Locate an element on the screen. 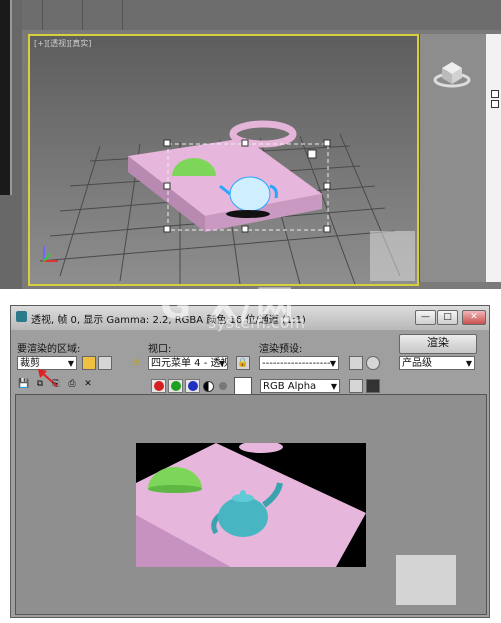 The width and height of the screenshot is (501, 623). render-preset-dropdown: -------------------- ▼ is located at coordinates (299, 363).